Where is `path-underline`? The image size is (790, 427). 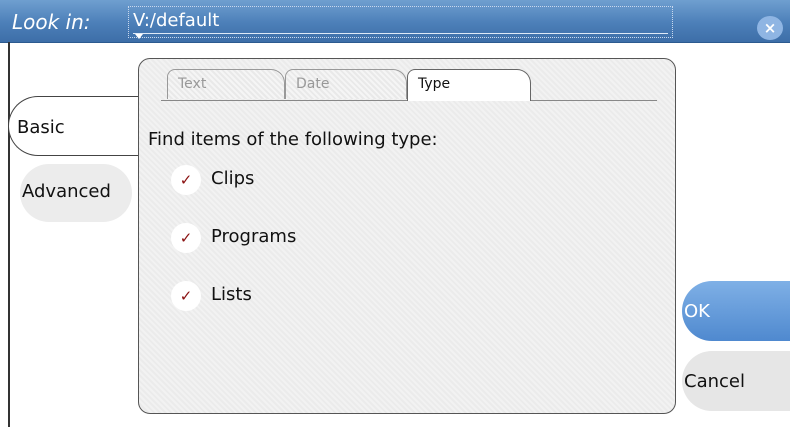 path-underline is located at coordinates (400, 33).